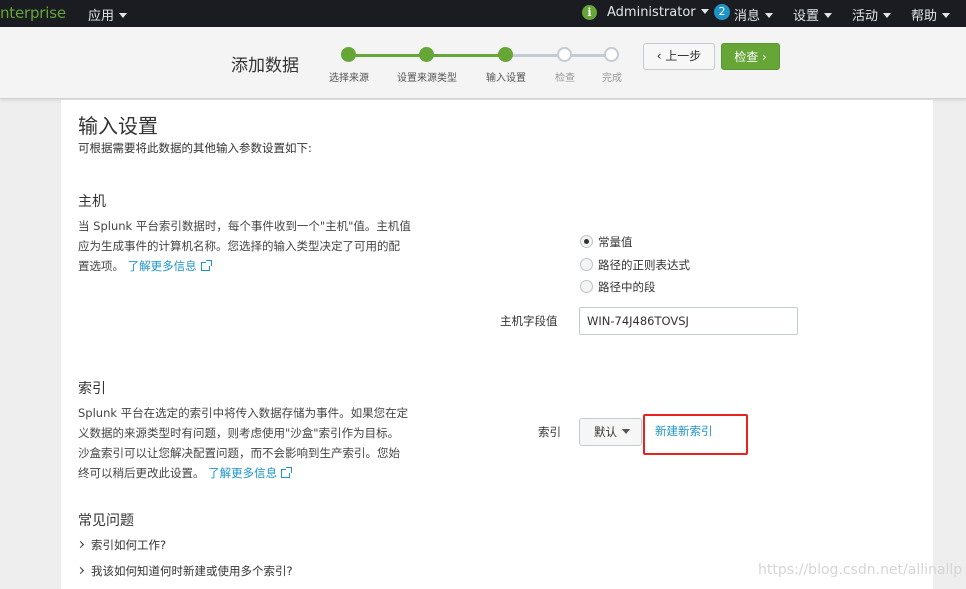 The height and width of the screenshot is (589, 966). What do you see at coordinates (92, 389) in the screenshot?
I see `index-heading: 索引` at bounding box center [92, 389].